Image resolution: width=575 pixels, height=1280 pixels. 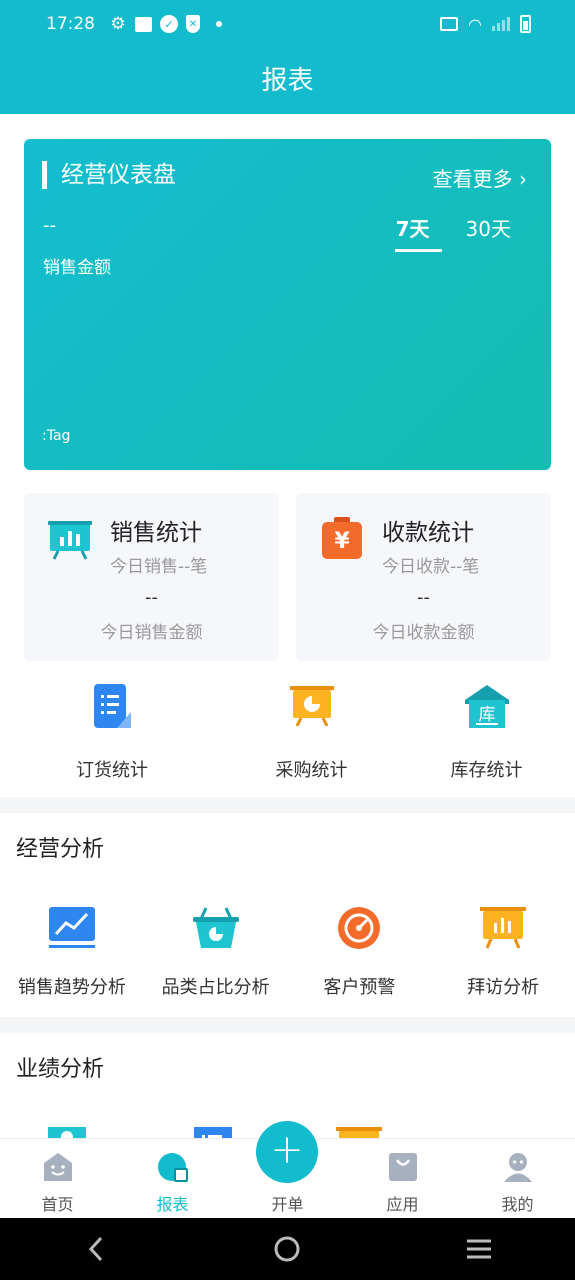 What do you see at coordinates (57, 1167) in the screenshot?
I see `home-icon` at bounding box center [57, 1167].